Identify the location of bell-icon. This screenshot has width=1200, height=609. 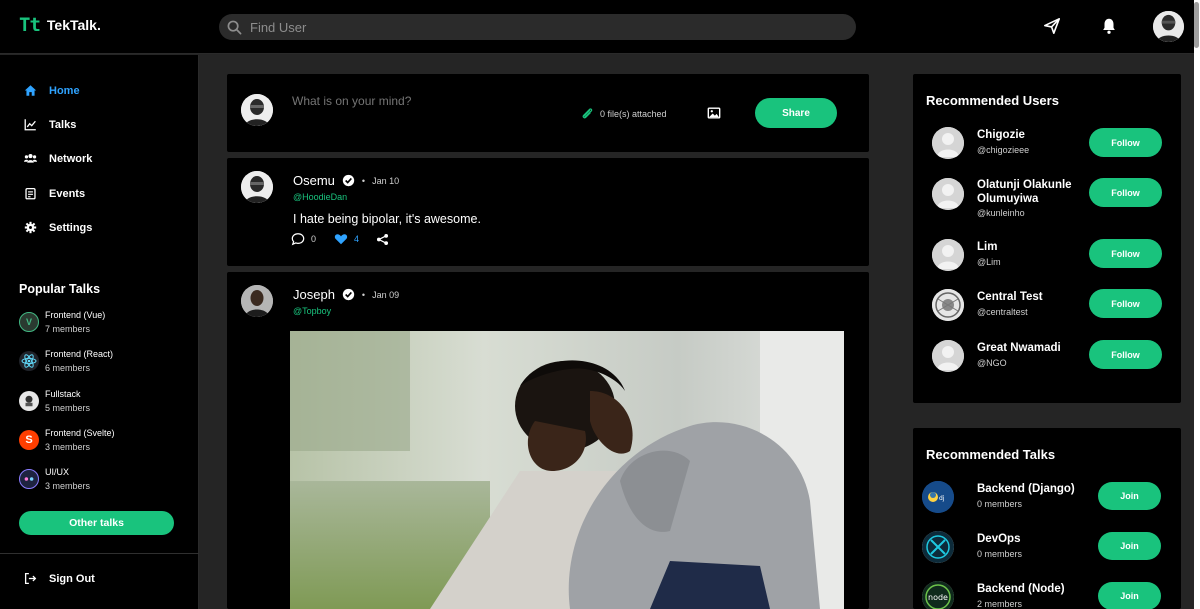
(1109, 26).